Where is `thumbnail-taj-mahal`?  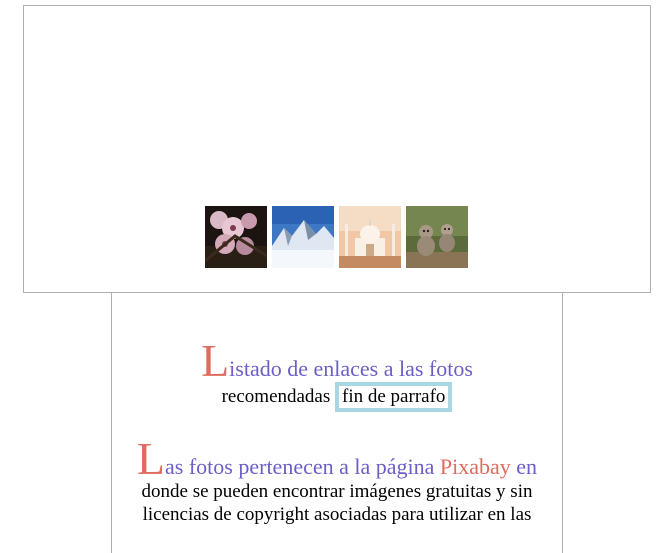
thumbnail-taj-mahal is located at coordinates (370, 237).